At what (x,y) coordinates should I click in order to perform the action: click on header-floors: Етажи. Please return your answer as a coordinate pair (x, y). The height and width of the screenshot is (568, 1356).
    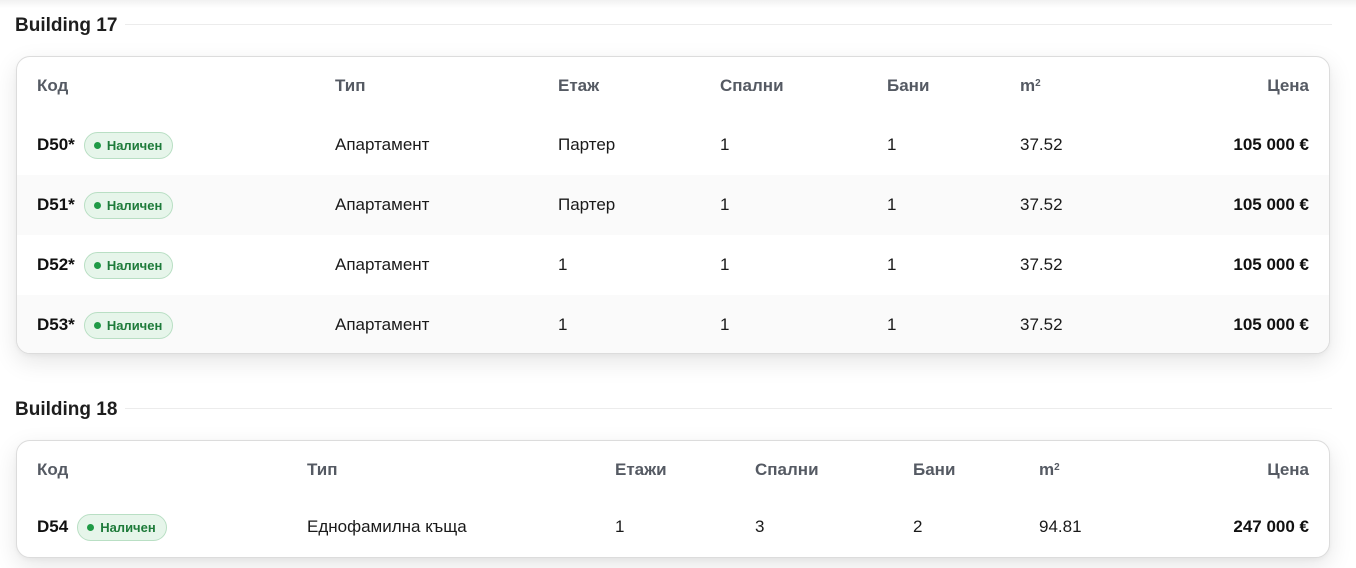
    Looking at the image, I should click on (641, 469).